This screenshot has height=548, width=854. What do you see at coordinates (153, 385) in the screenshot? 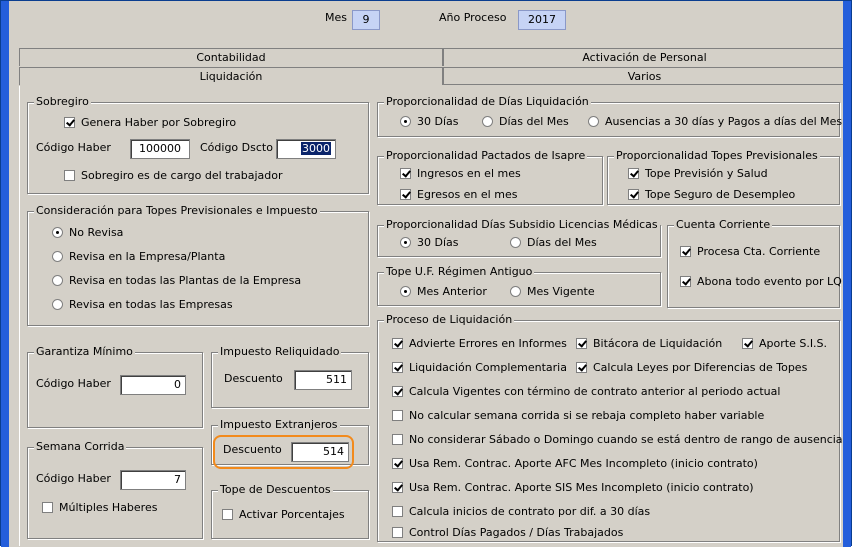
I see `garantiza-codigo-field: 0` at bounding box center [153, 385].